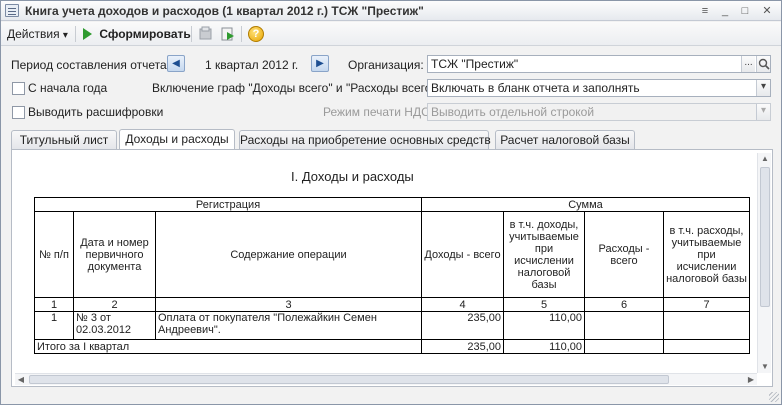 This screenshot has width=782, height=405. I want to click on period-prev-button: ◀, so click(176, 63).